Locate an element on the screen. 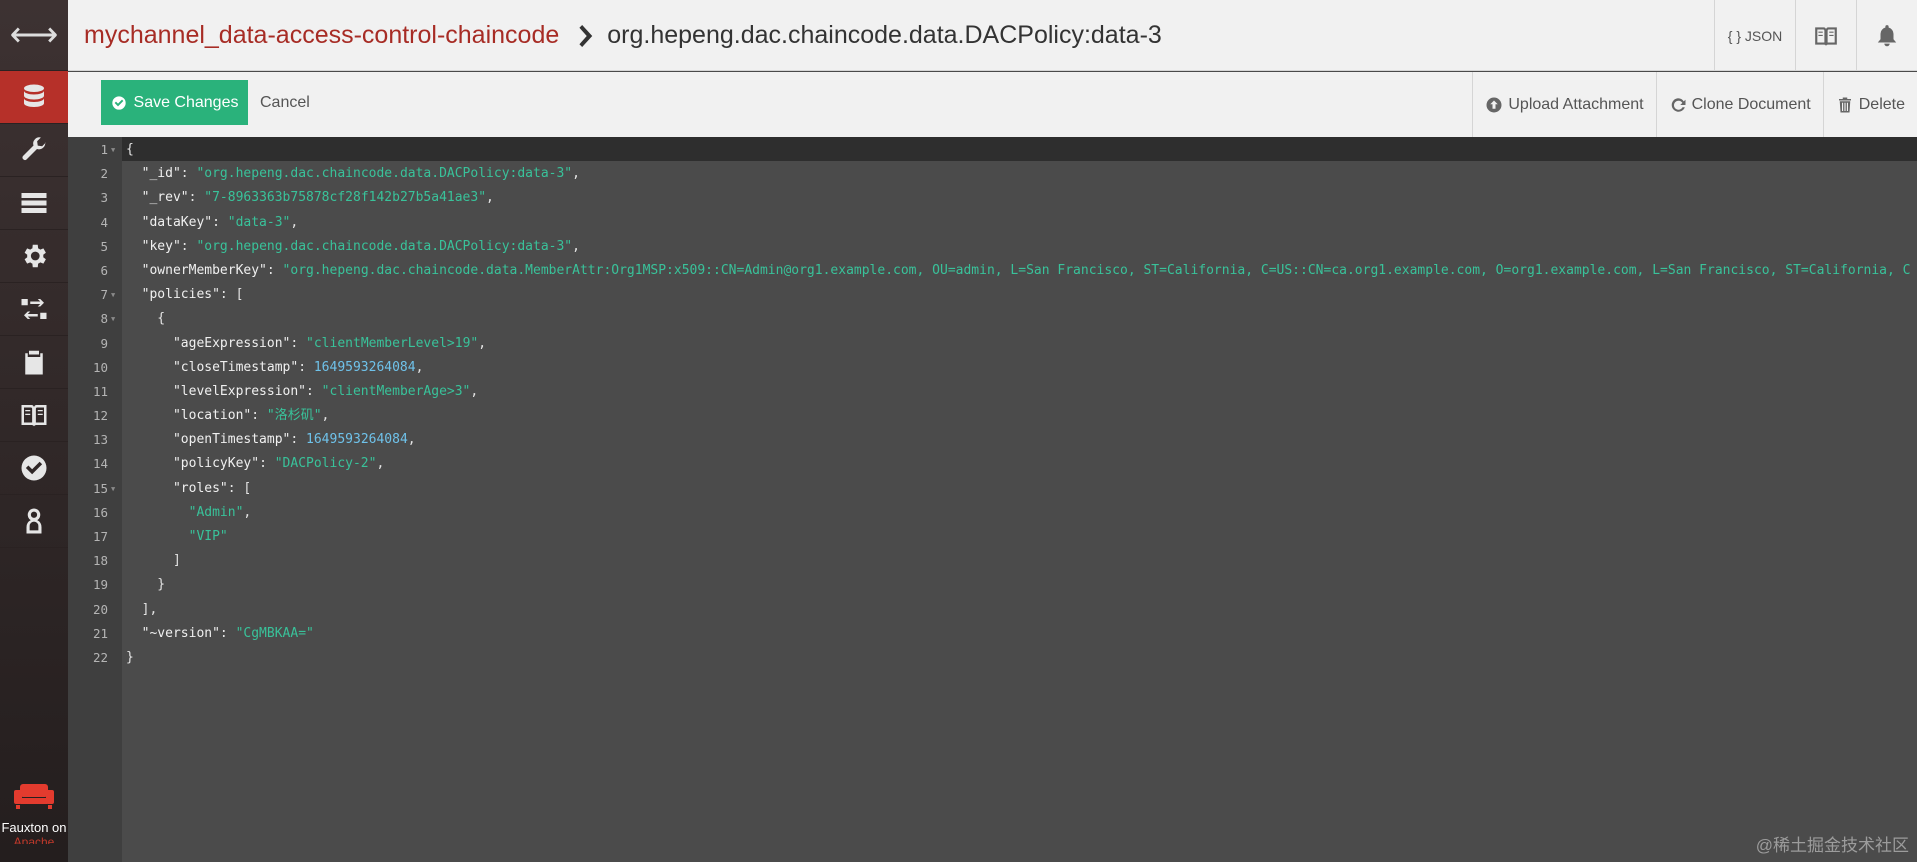  line-number: 20 is located at coordinates (100, 609).